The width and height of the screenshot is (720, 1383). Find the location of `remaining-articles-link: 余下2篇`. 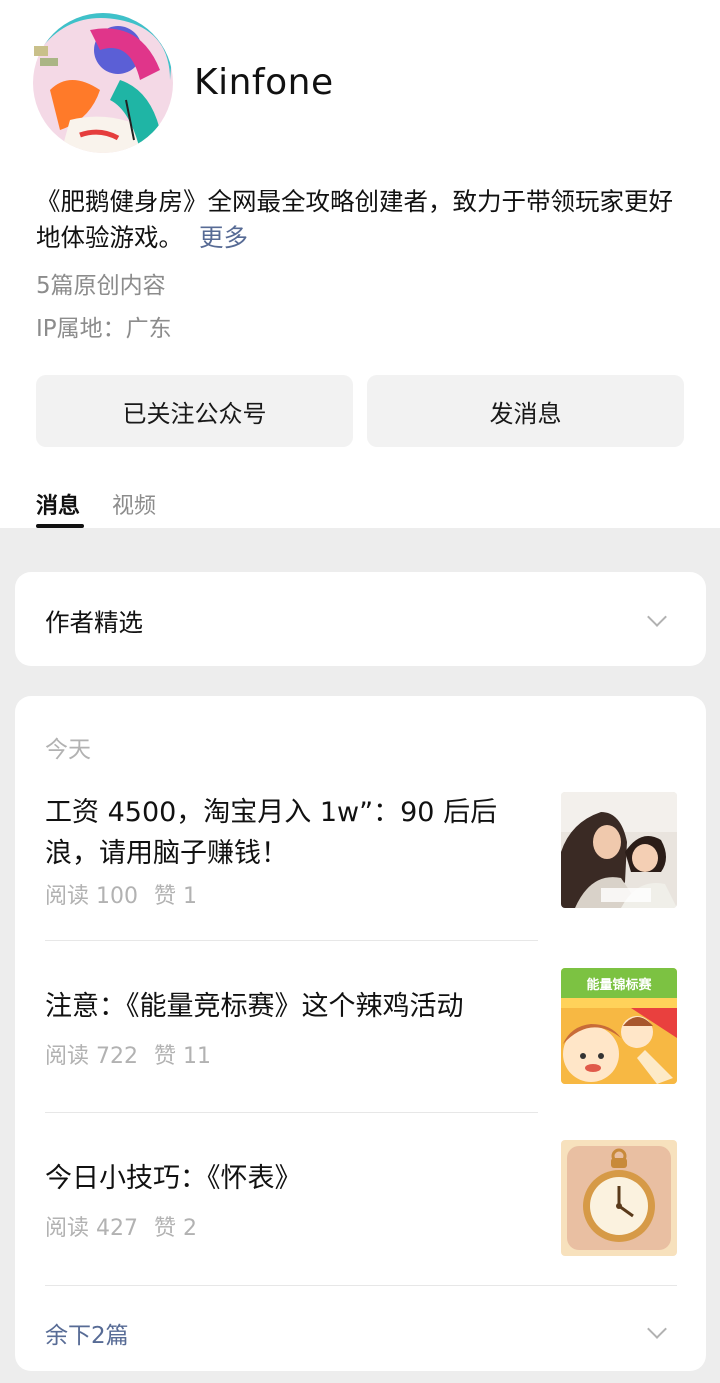

remaining-articles-link: 余下2篇 is located at coordinates (87, 1333).